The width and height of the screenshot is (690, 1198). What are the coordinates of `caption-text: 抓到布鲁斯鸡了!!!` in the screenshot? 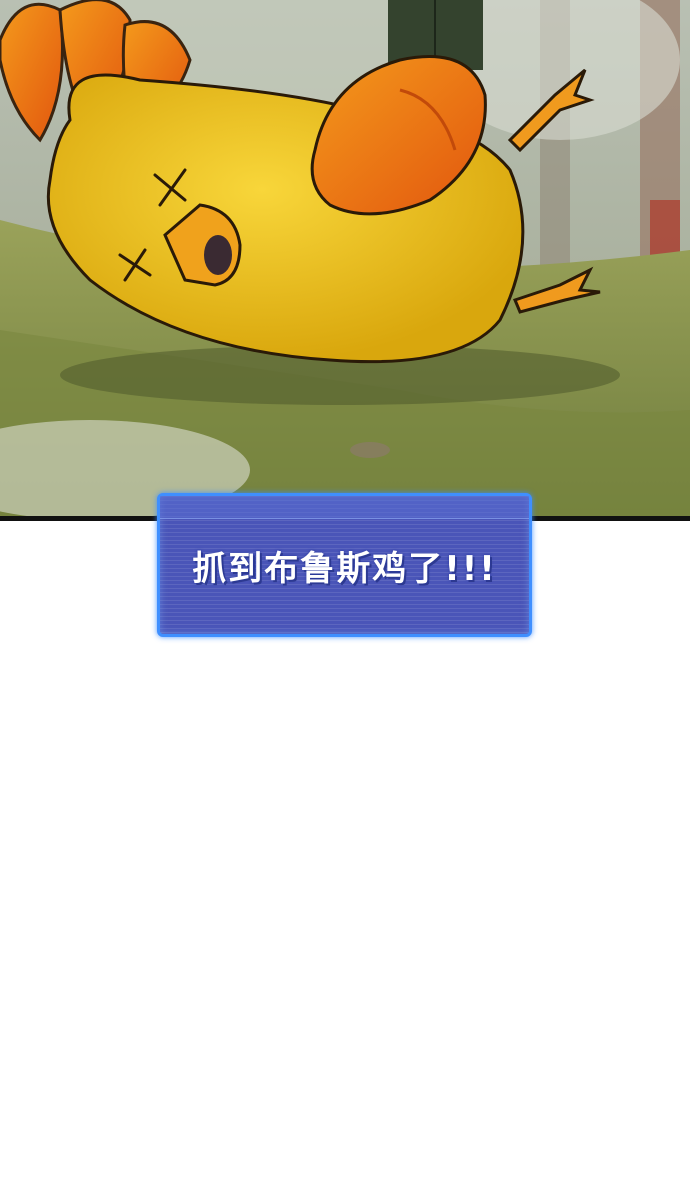 It's located at (344, 568).